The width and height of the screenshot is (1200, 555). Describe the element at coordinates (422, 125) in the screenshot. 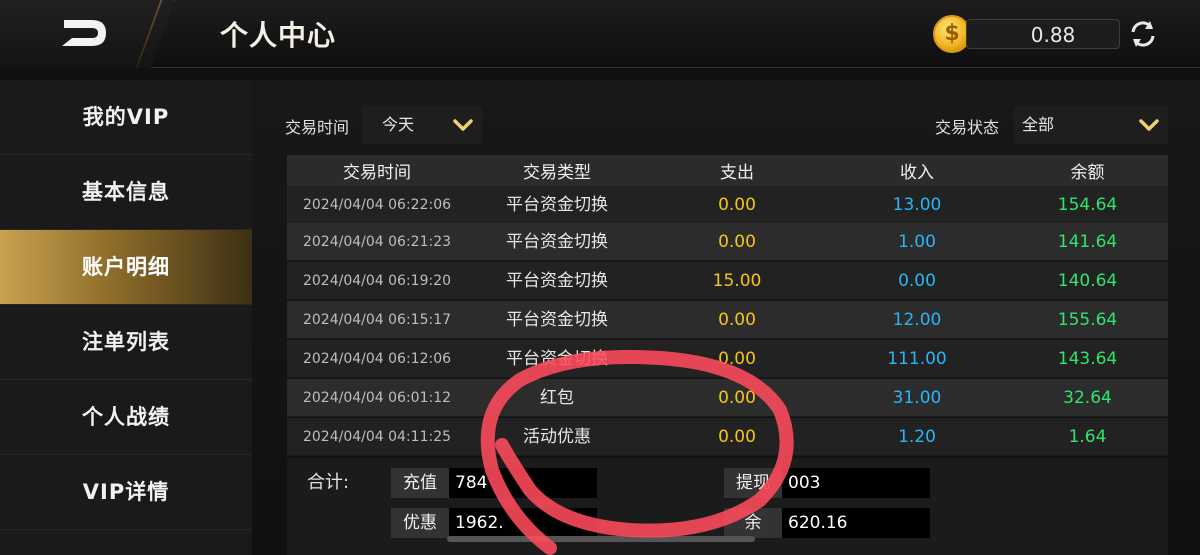

I see `time-filter-select: 今天` at that location.